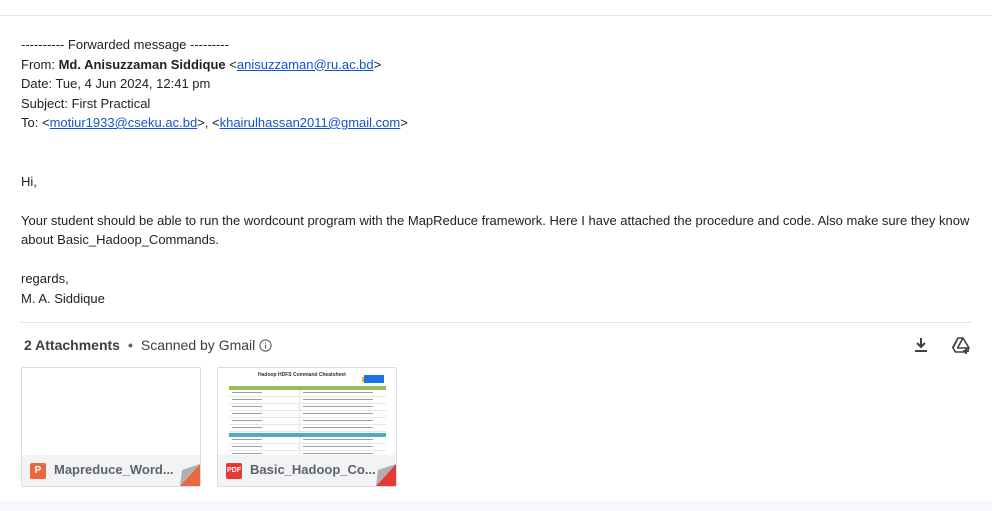  I want to click on attachments-count: 2 Attachments, so click(72, 345).